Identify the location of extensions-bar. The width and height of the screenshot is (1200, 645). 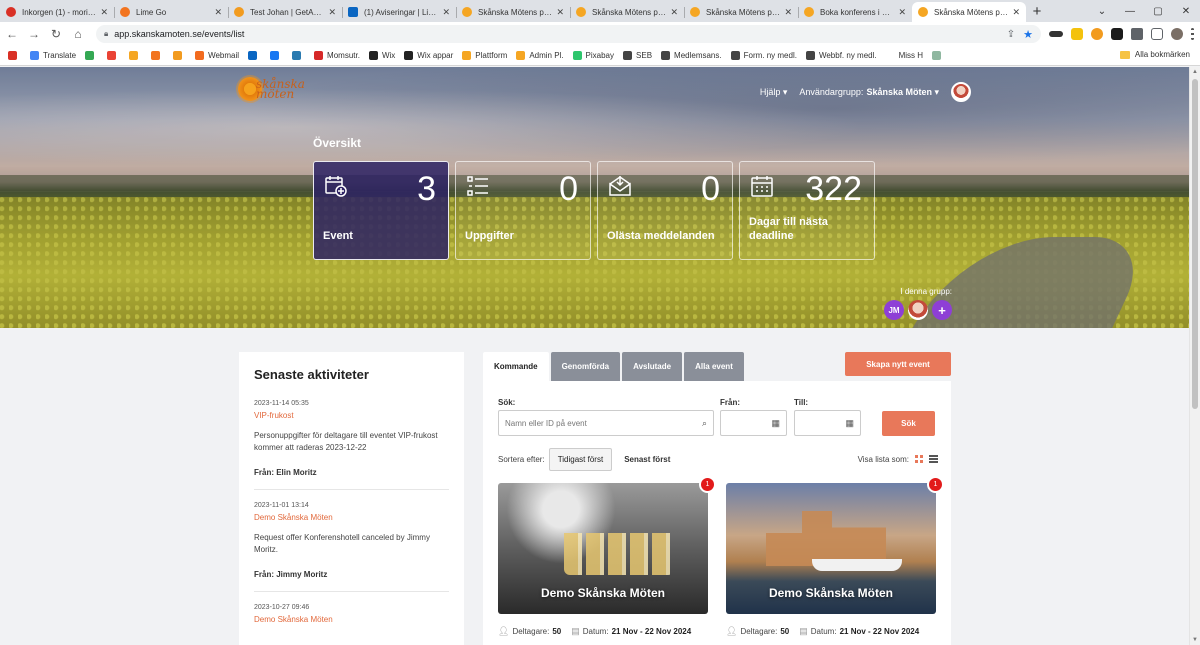
(1121, 34).